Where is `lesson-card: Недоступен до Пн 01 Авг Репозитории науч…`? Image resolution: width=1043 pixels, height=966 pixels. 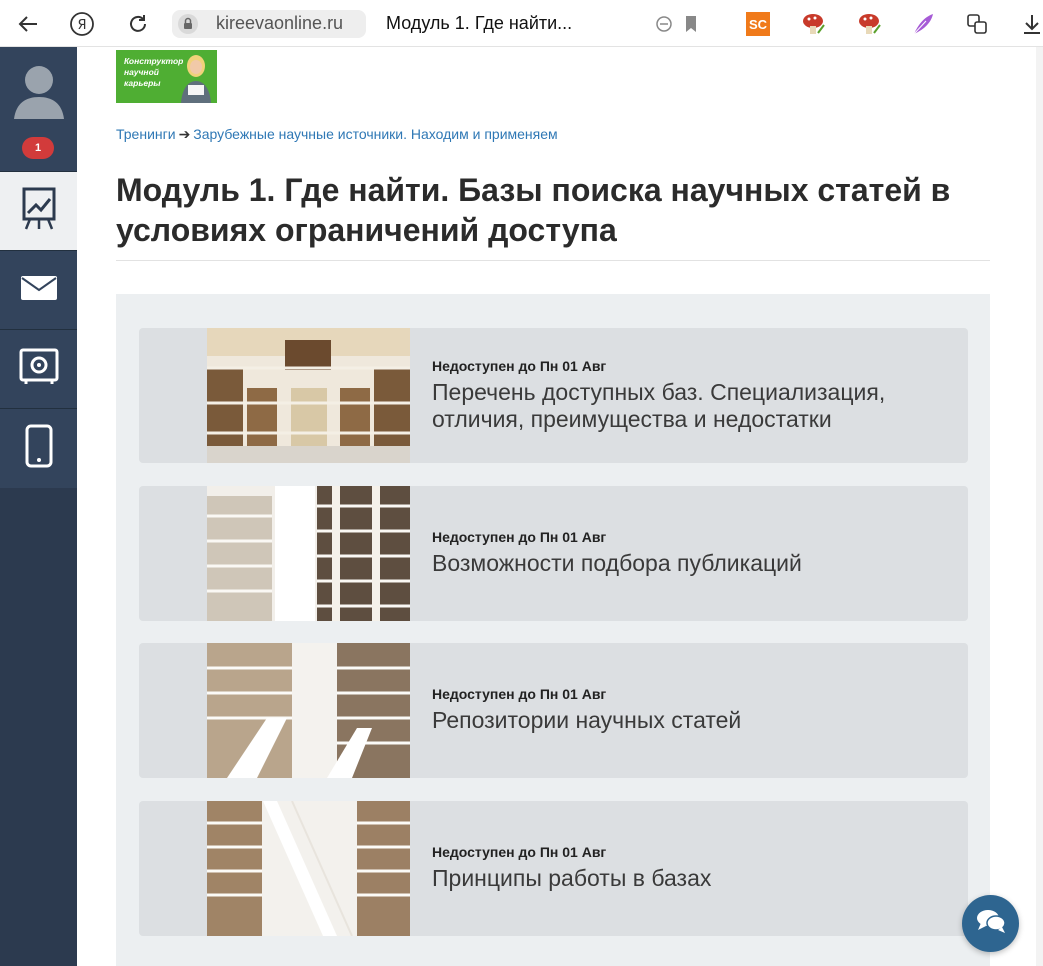
lesson-card: Недоступен до Пн 01 Авг Репозитории науч… is located at coordinates (553, 710).